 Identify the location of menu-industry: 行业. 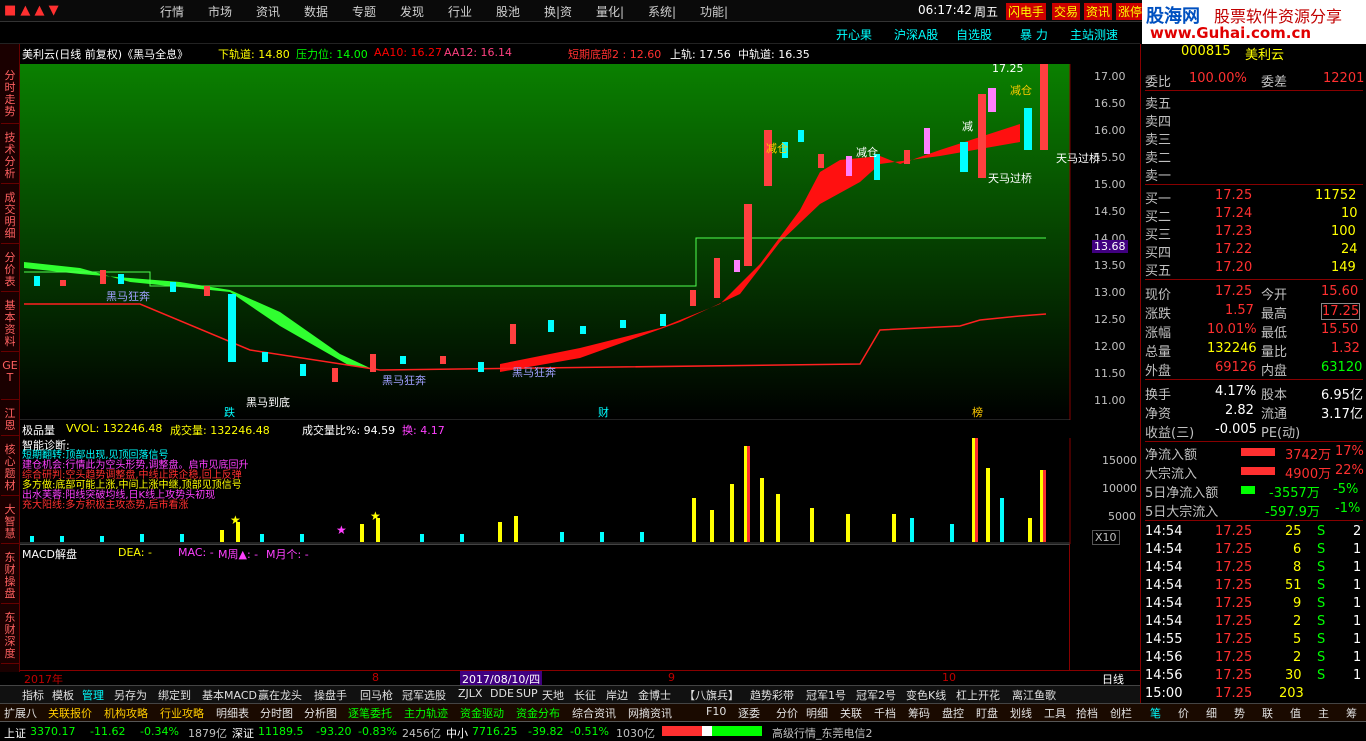
(460, 11).